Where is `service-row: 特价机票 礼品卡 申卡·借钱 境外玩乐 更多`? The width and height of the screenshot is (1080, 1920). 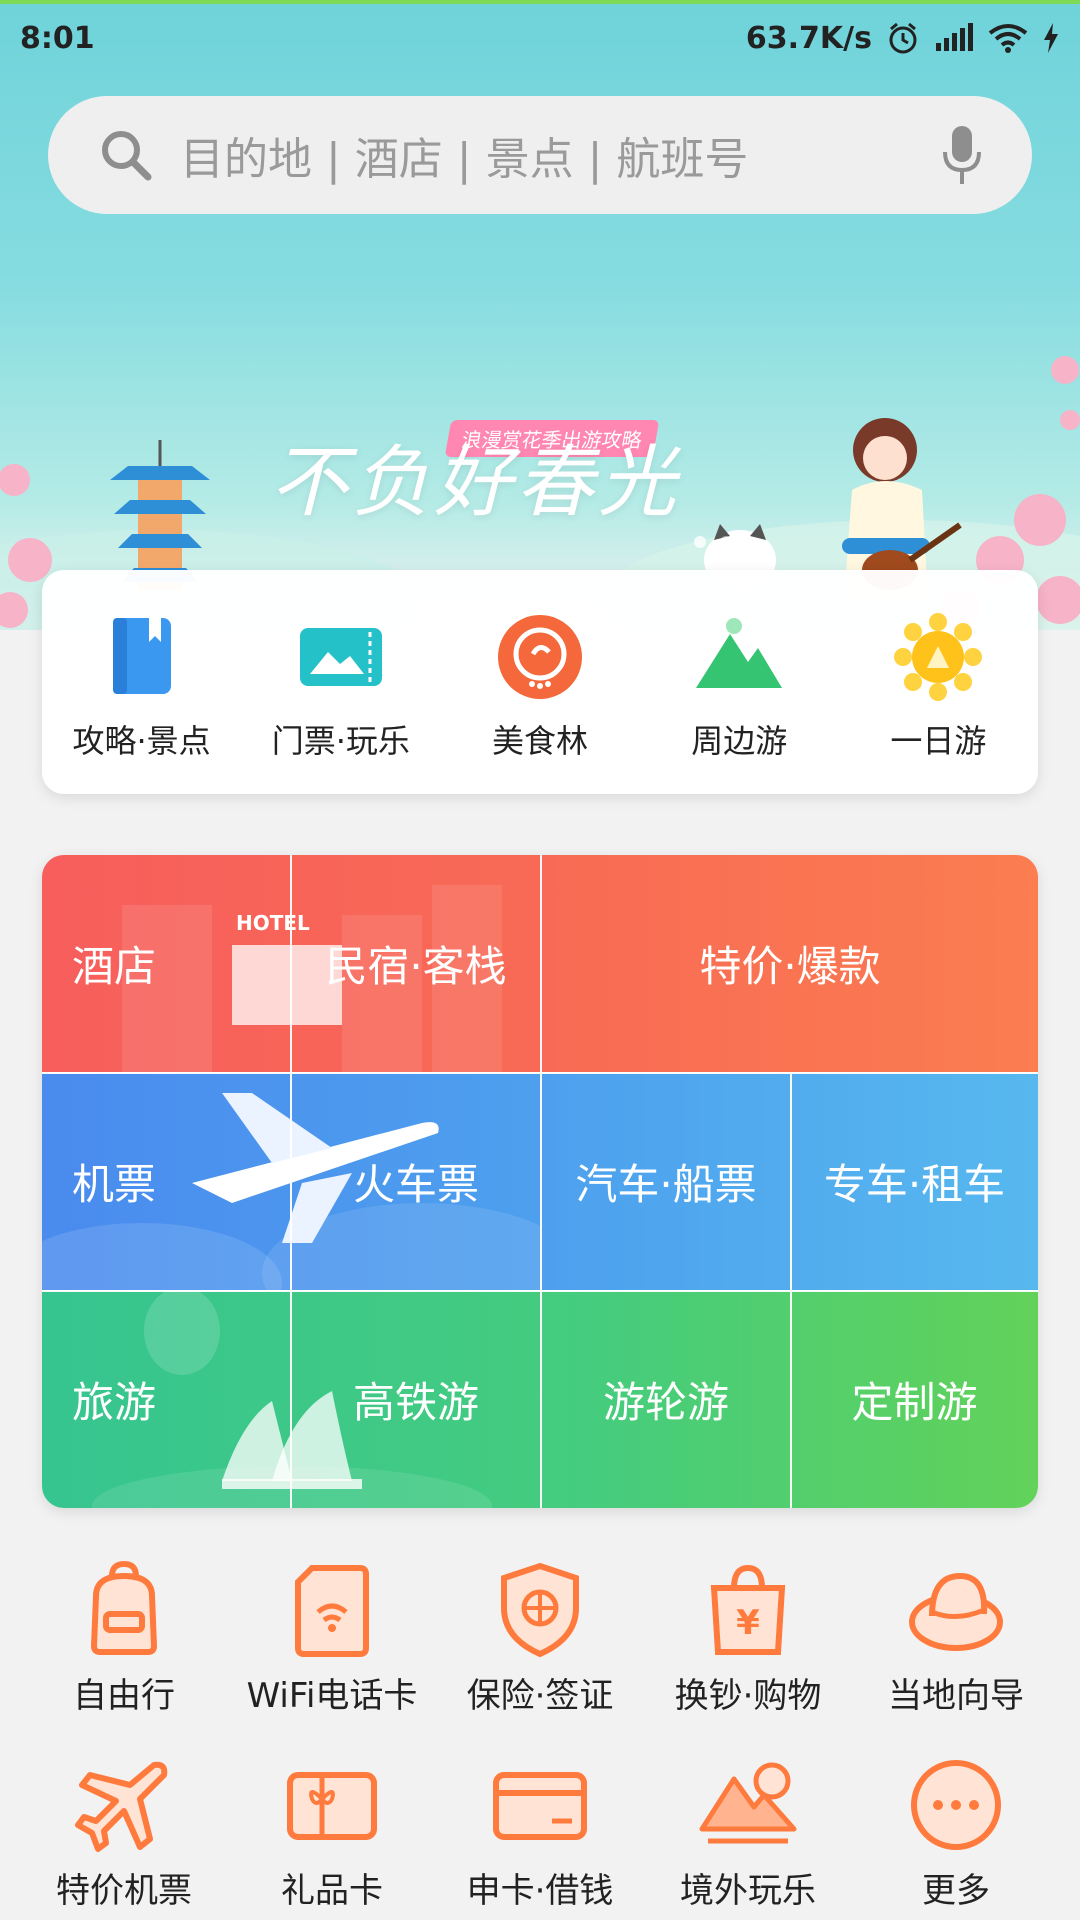
service-row: 特价机票 礼品卡 申卡·借钱 境外玩乐 更多 is located at coordinates (540, 1833).